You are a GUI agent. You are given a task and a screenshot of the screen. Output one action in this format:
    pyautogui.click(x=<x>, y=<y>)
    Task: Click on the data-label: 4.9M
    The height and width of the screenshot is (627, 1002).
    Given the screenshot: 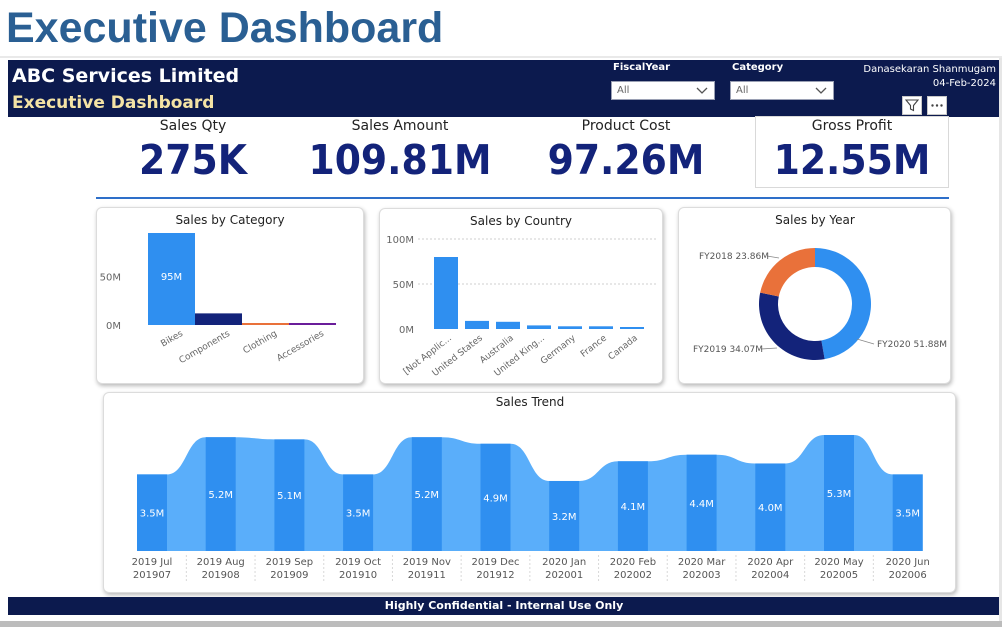 What is the action you would take?
    pyautogui.click(x=495, y=498)
    